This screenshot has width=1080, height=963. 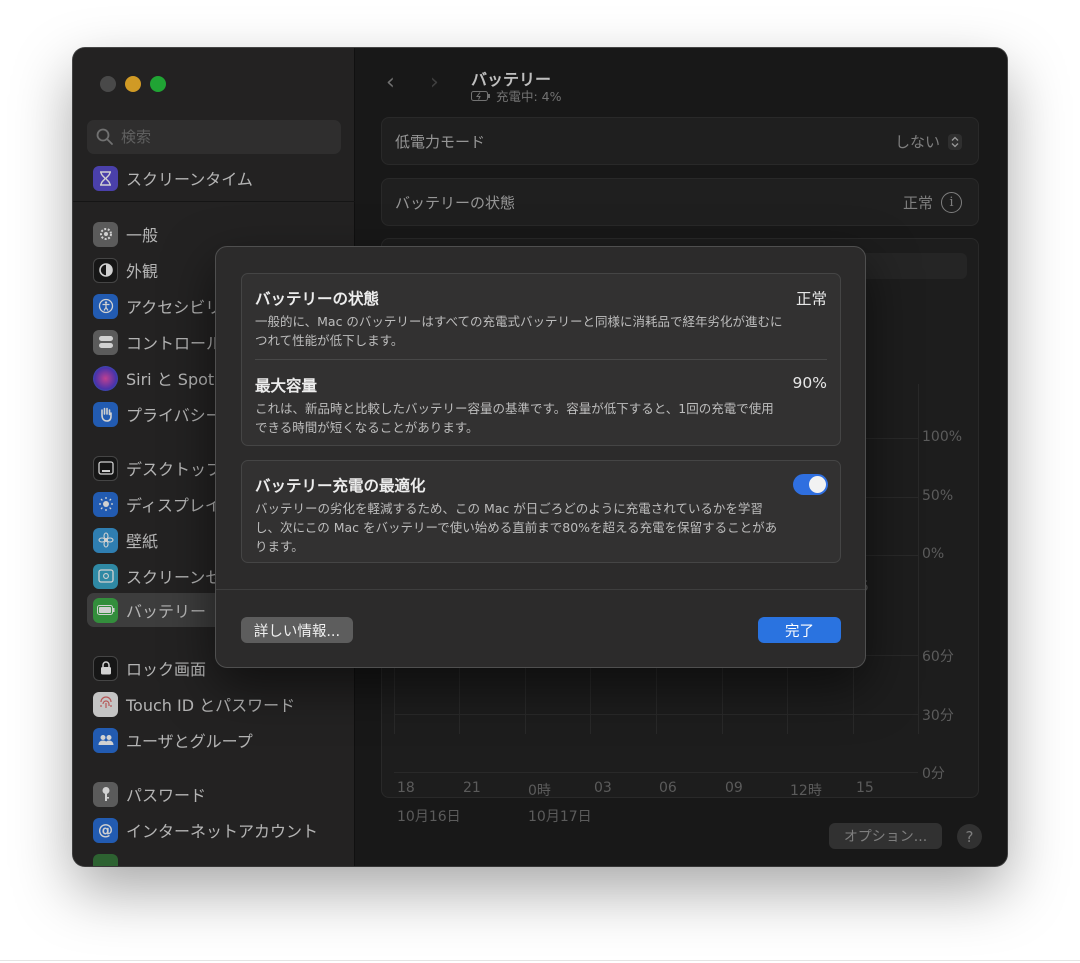 I want to click on optimize-toggle, so click(x=810, y=484).